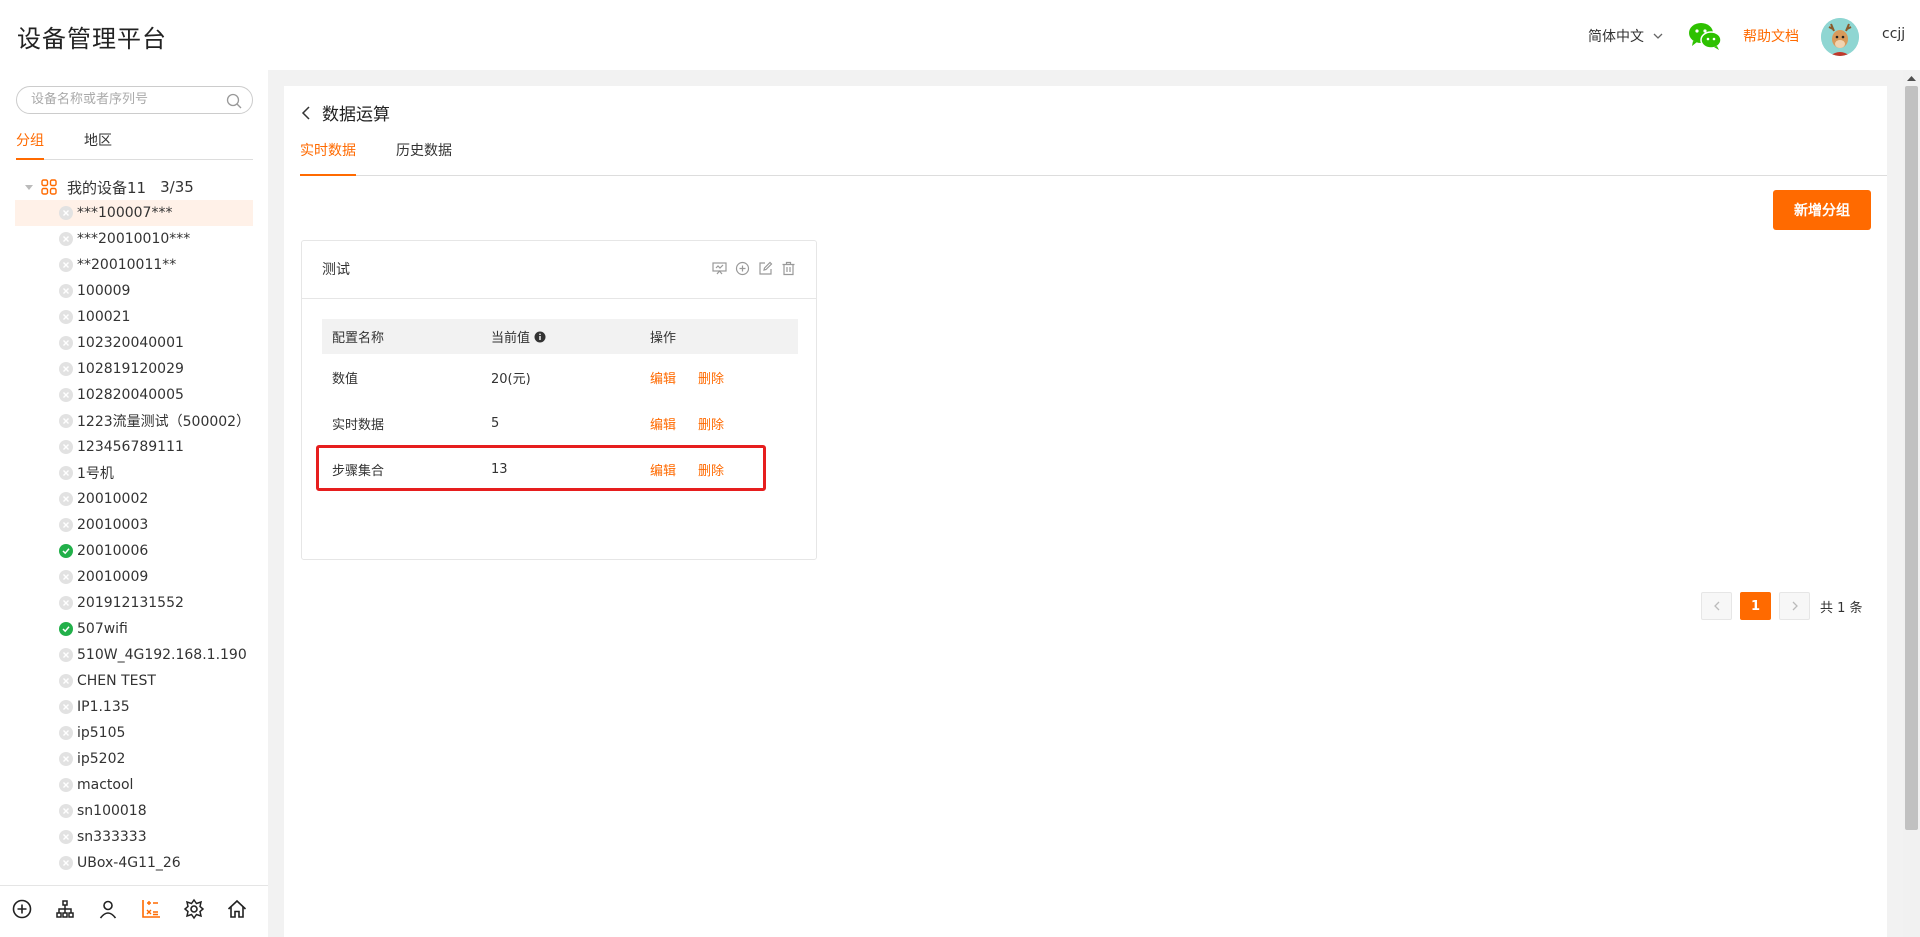  What do you see at coordinates (129, 863) in the screenshot?
I see `device-name: UBox-4G11_26` at bounding box center [129, 863].